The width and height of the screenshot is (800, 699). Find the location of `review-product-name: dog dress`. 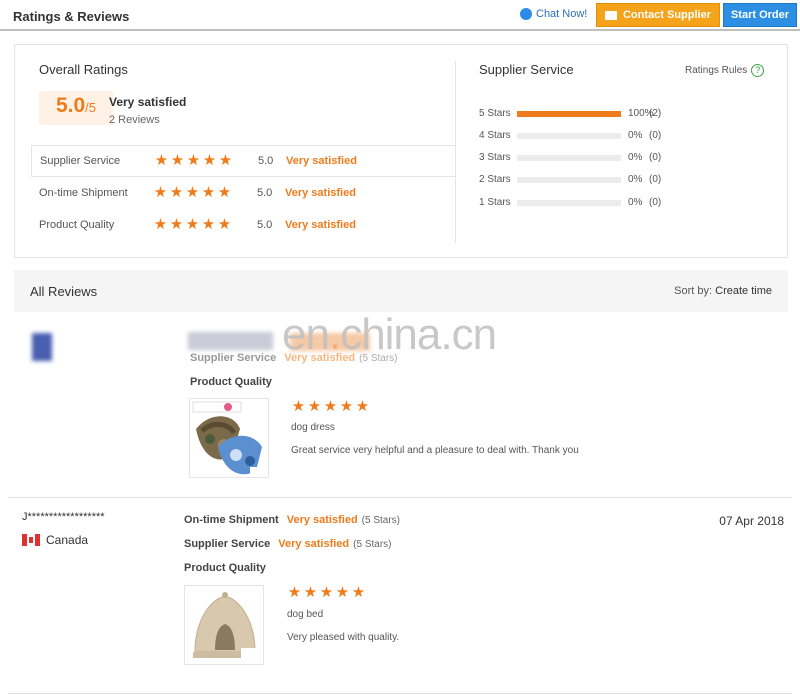

review-product-name: dog dress is located at coordinates (313, 427).